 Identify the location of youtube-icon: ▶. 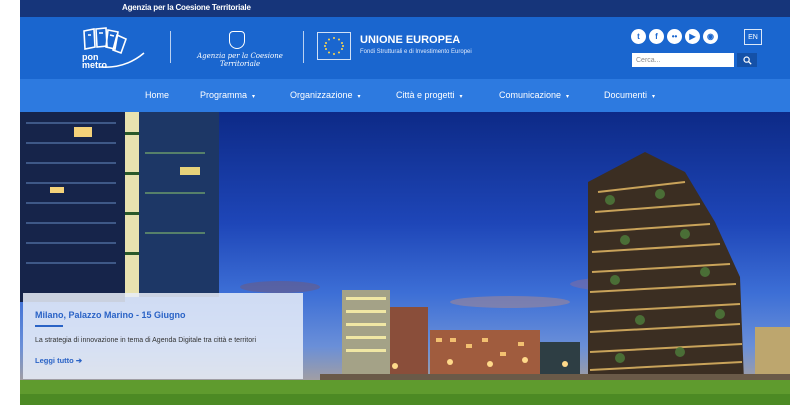
(692, 36).